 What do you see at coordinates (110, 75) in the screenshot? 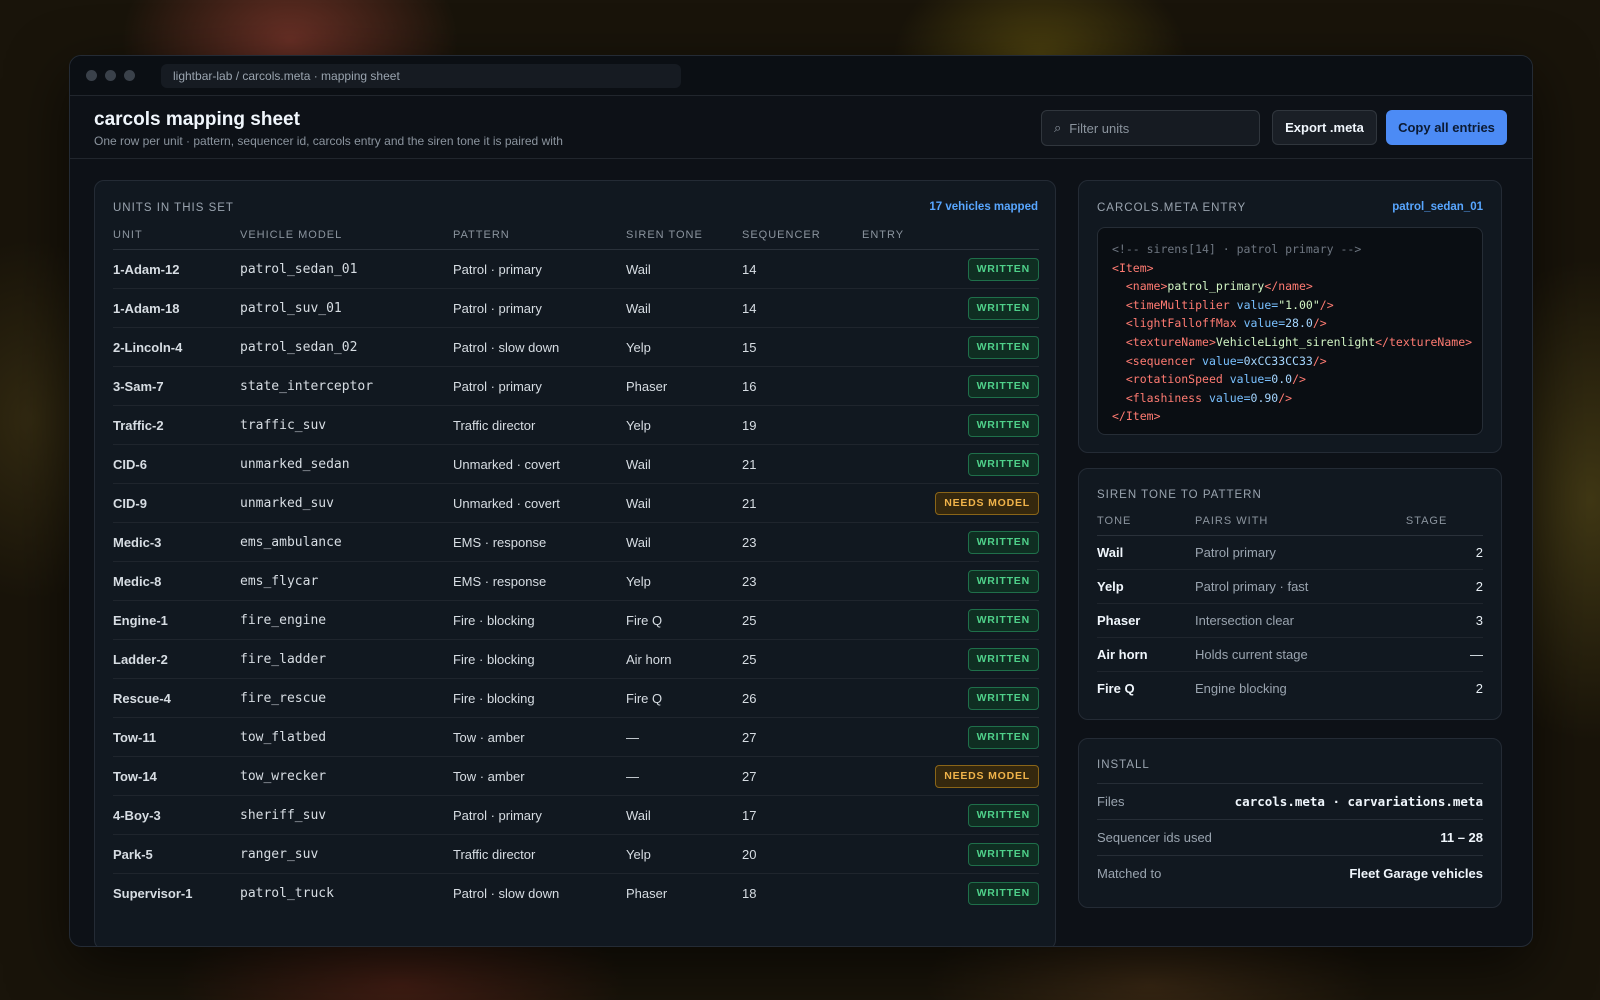
I see `minimize-dot` at bounding box center [110, 75].